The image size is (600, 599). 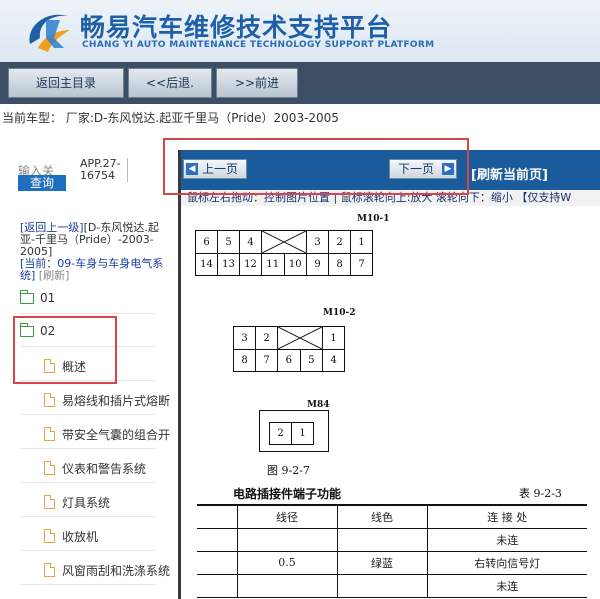 I want to click on tree-item: 01, so click(x=89, y=299).